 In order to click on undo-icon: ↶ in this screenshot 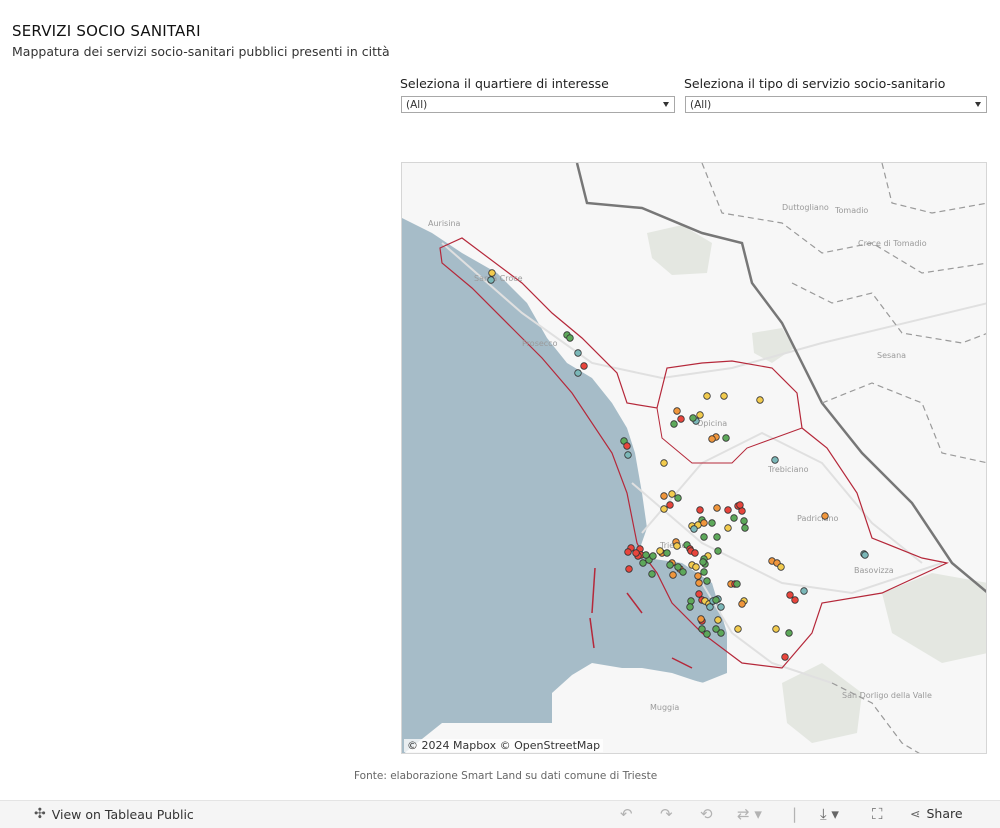, I will do `click(626, 814)`.